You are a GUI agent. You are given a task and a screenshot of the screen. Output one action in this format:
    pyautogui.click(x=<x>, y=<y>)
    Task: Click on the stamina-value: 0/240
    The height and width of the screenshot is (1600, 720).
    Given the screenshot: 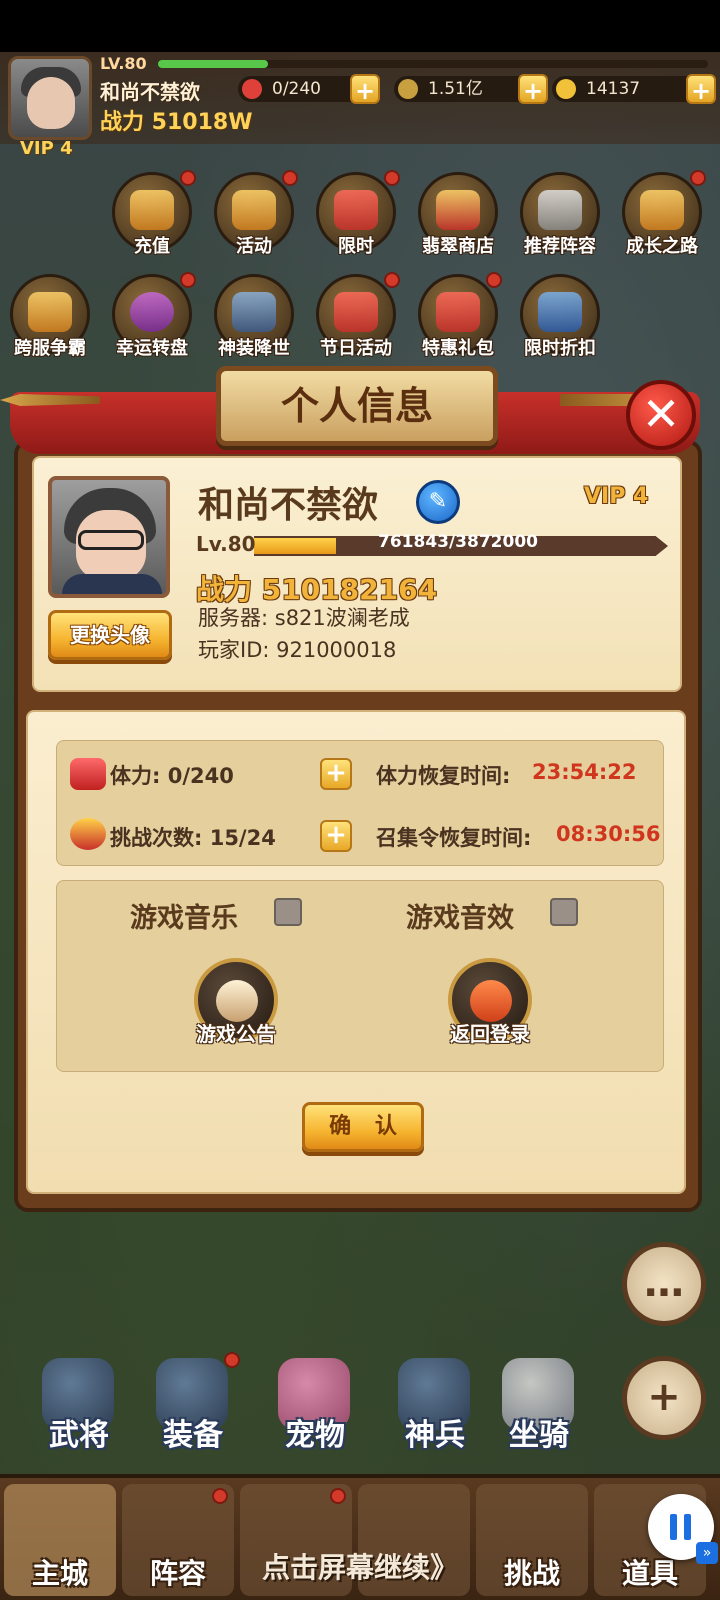 What is the action you would take?
    pyautogui.click(x=296, y=89)
    